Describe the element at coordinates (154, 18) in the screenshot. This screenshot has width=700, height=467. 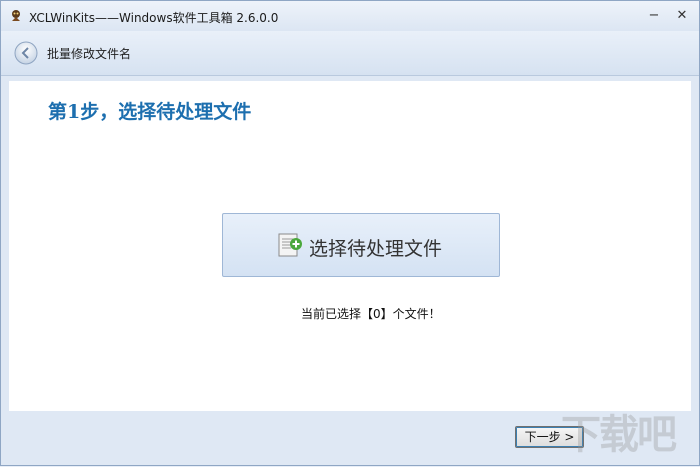
I see `window-title: XCLWinKits——Windows软件工具箱 2.6.0.0` at that location.